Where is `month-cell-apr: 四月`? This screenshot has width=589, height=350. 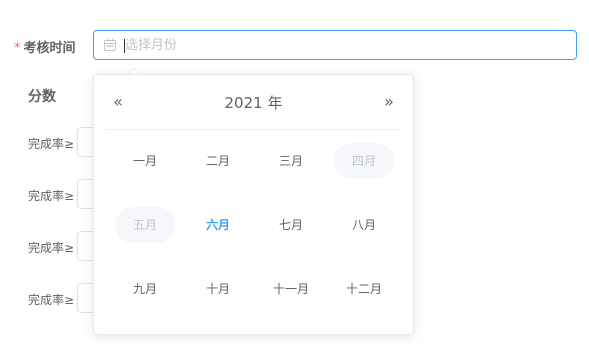
month-cell-apr: 四月 is located at coordinates (364, 161).